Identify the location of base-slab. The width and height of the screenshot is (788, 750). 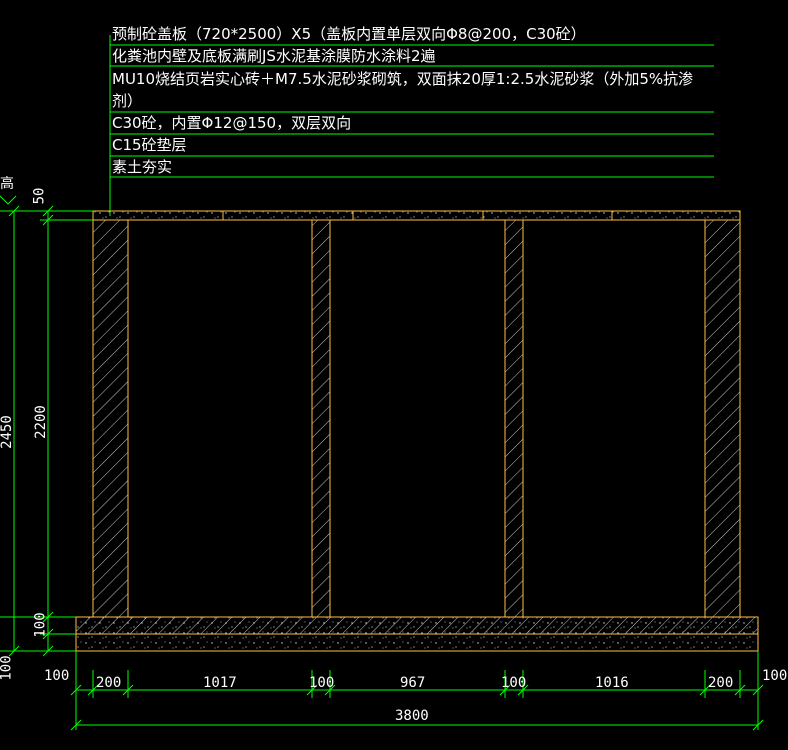
(417, 634).